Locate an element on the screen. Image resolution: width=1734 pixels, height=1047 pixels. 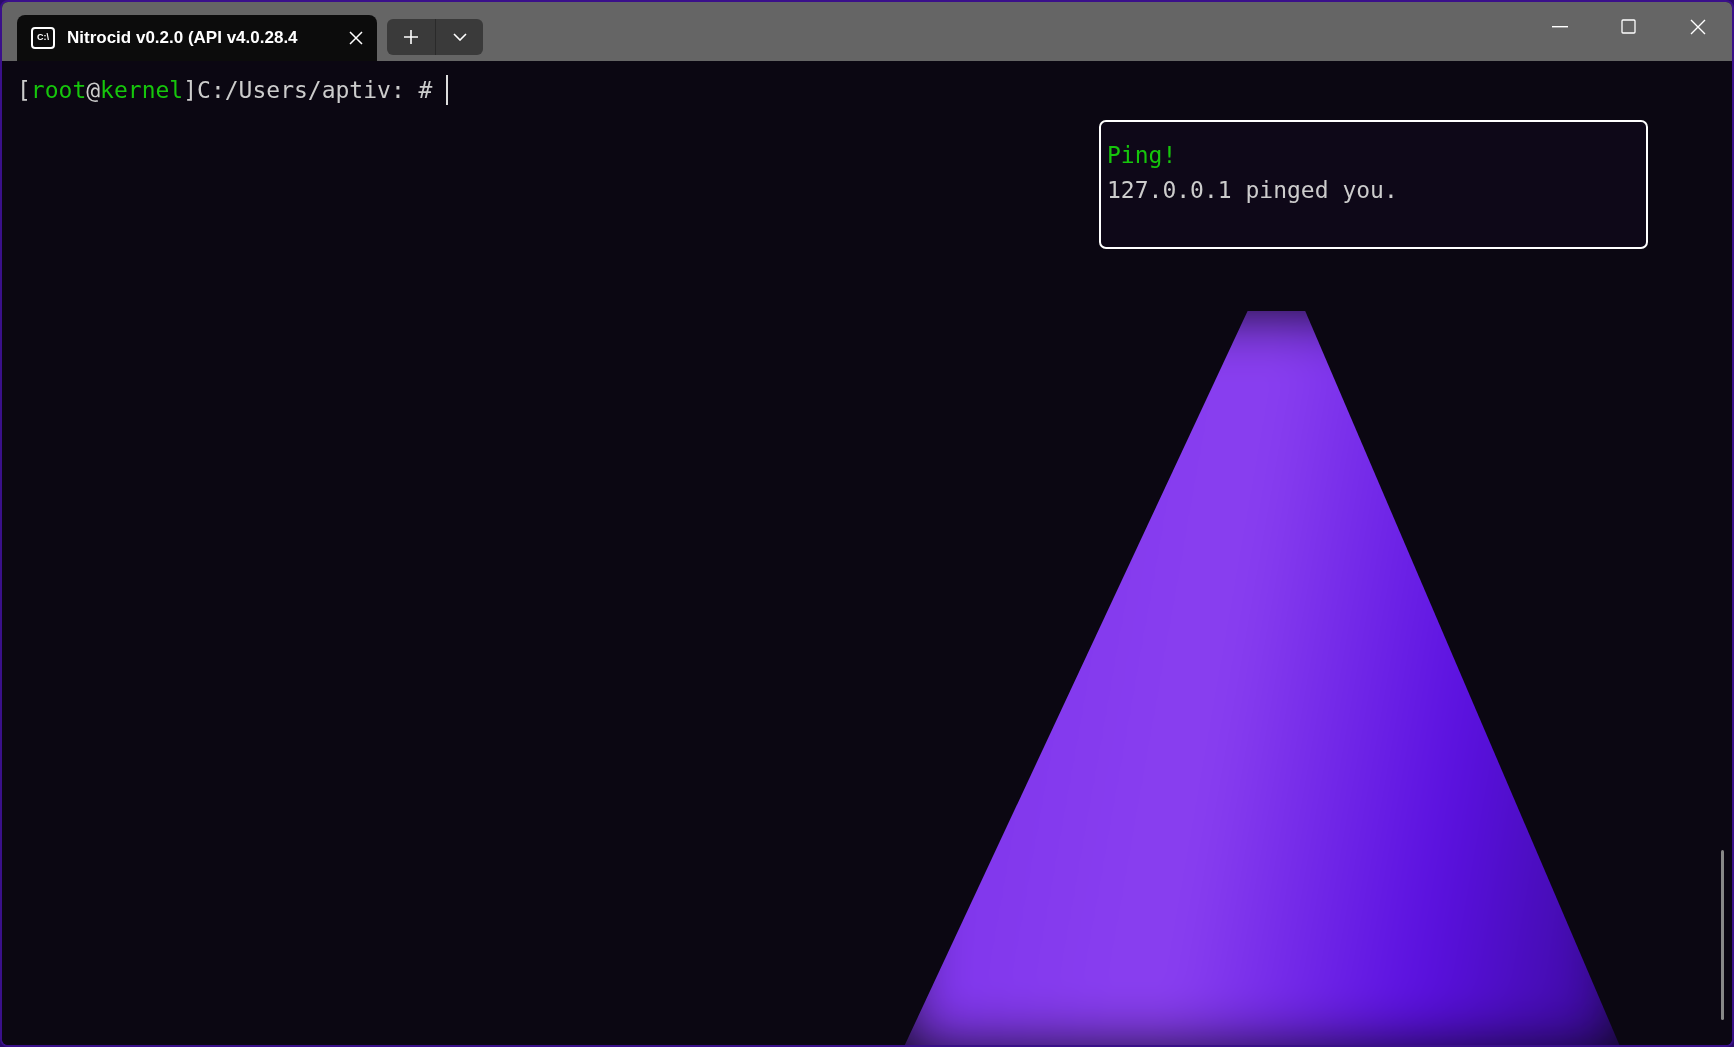
prompt-text: kernel is located at coordinates (142, 90).